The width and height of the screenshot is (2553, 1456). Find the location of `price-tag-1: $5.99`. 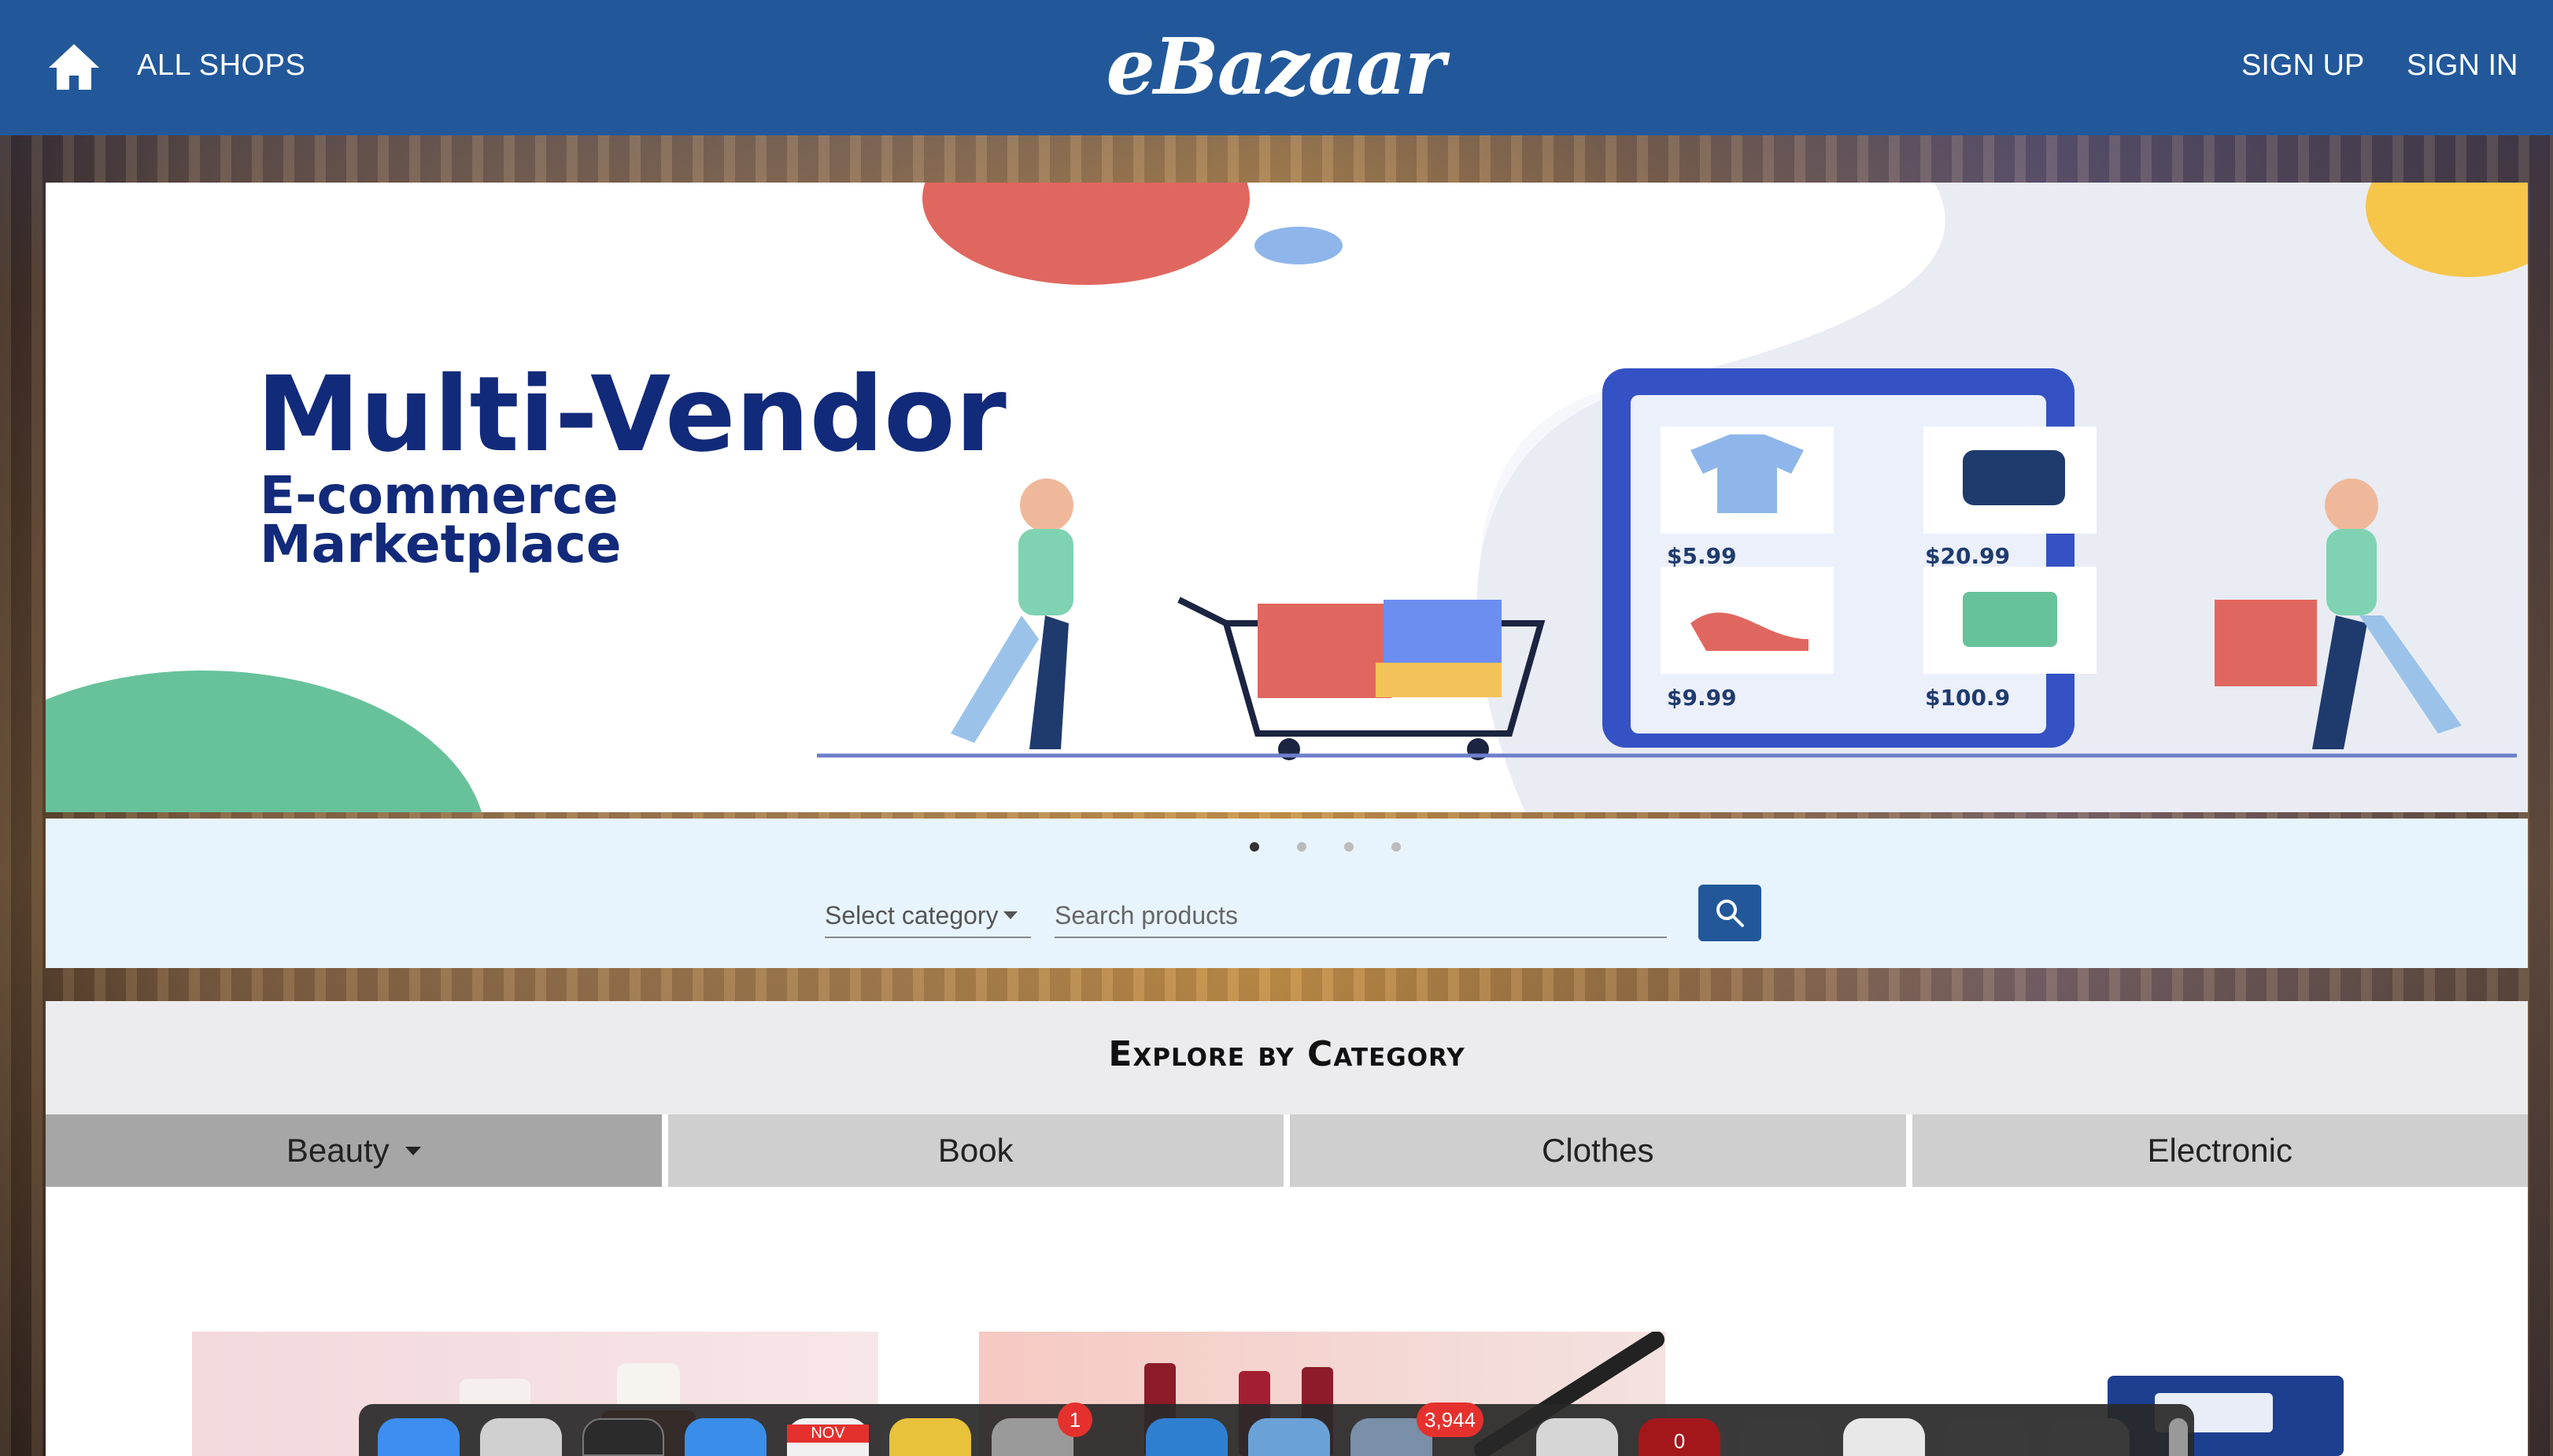

price-tag-1: $5.99 is located at coordinates (1702, 556).